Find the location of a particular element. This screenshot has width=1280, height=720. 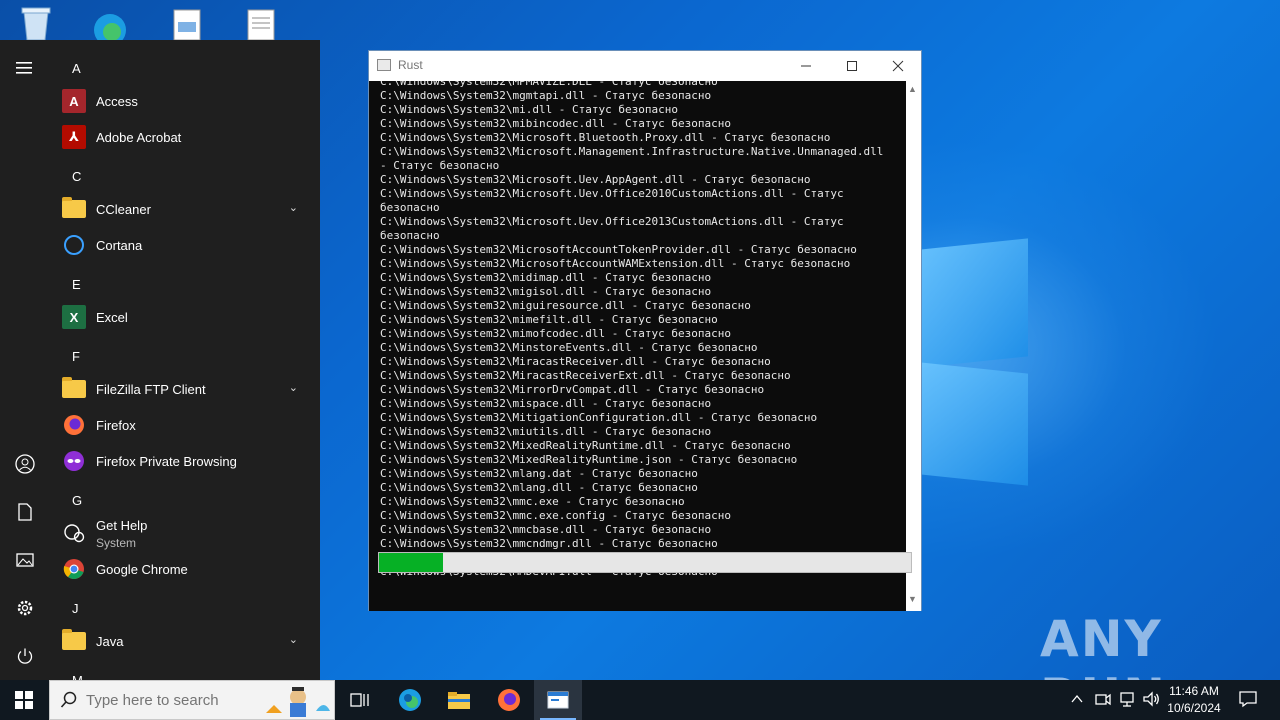

app-excel: X Excel is located at coordinates (185, 317).